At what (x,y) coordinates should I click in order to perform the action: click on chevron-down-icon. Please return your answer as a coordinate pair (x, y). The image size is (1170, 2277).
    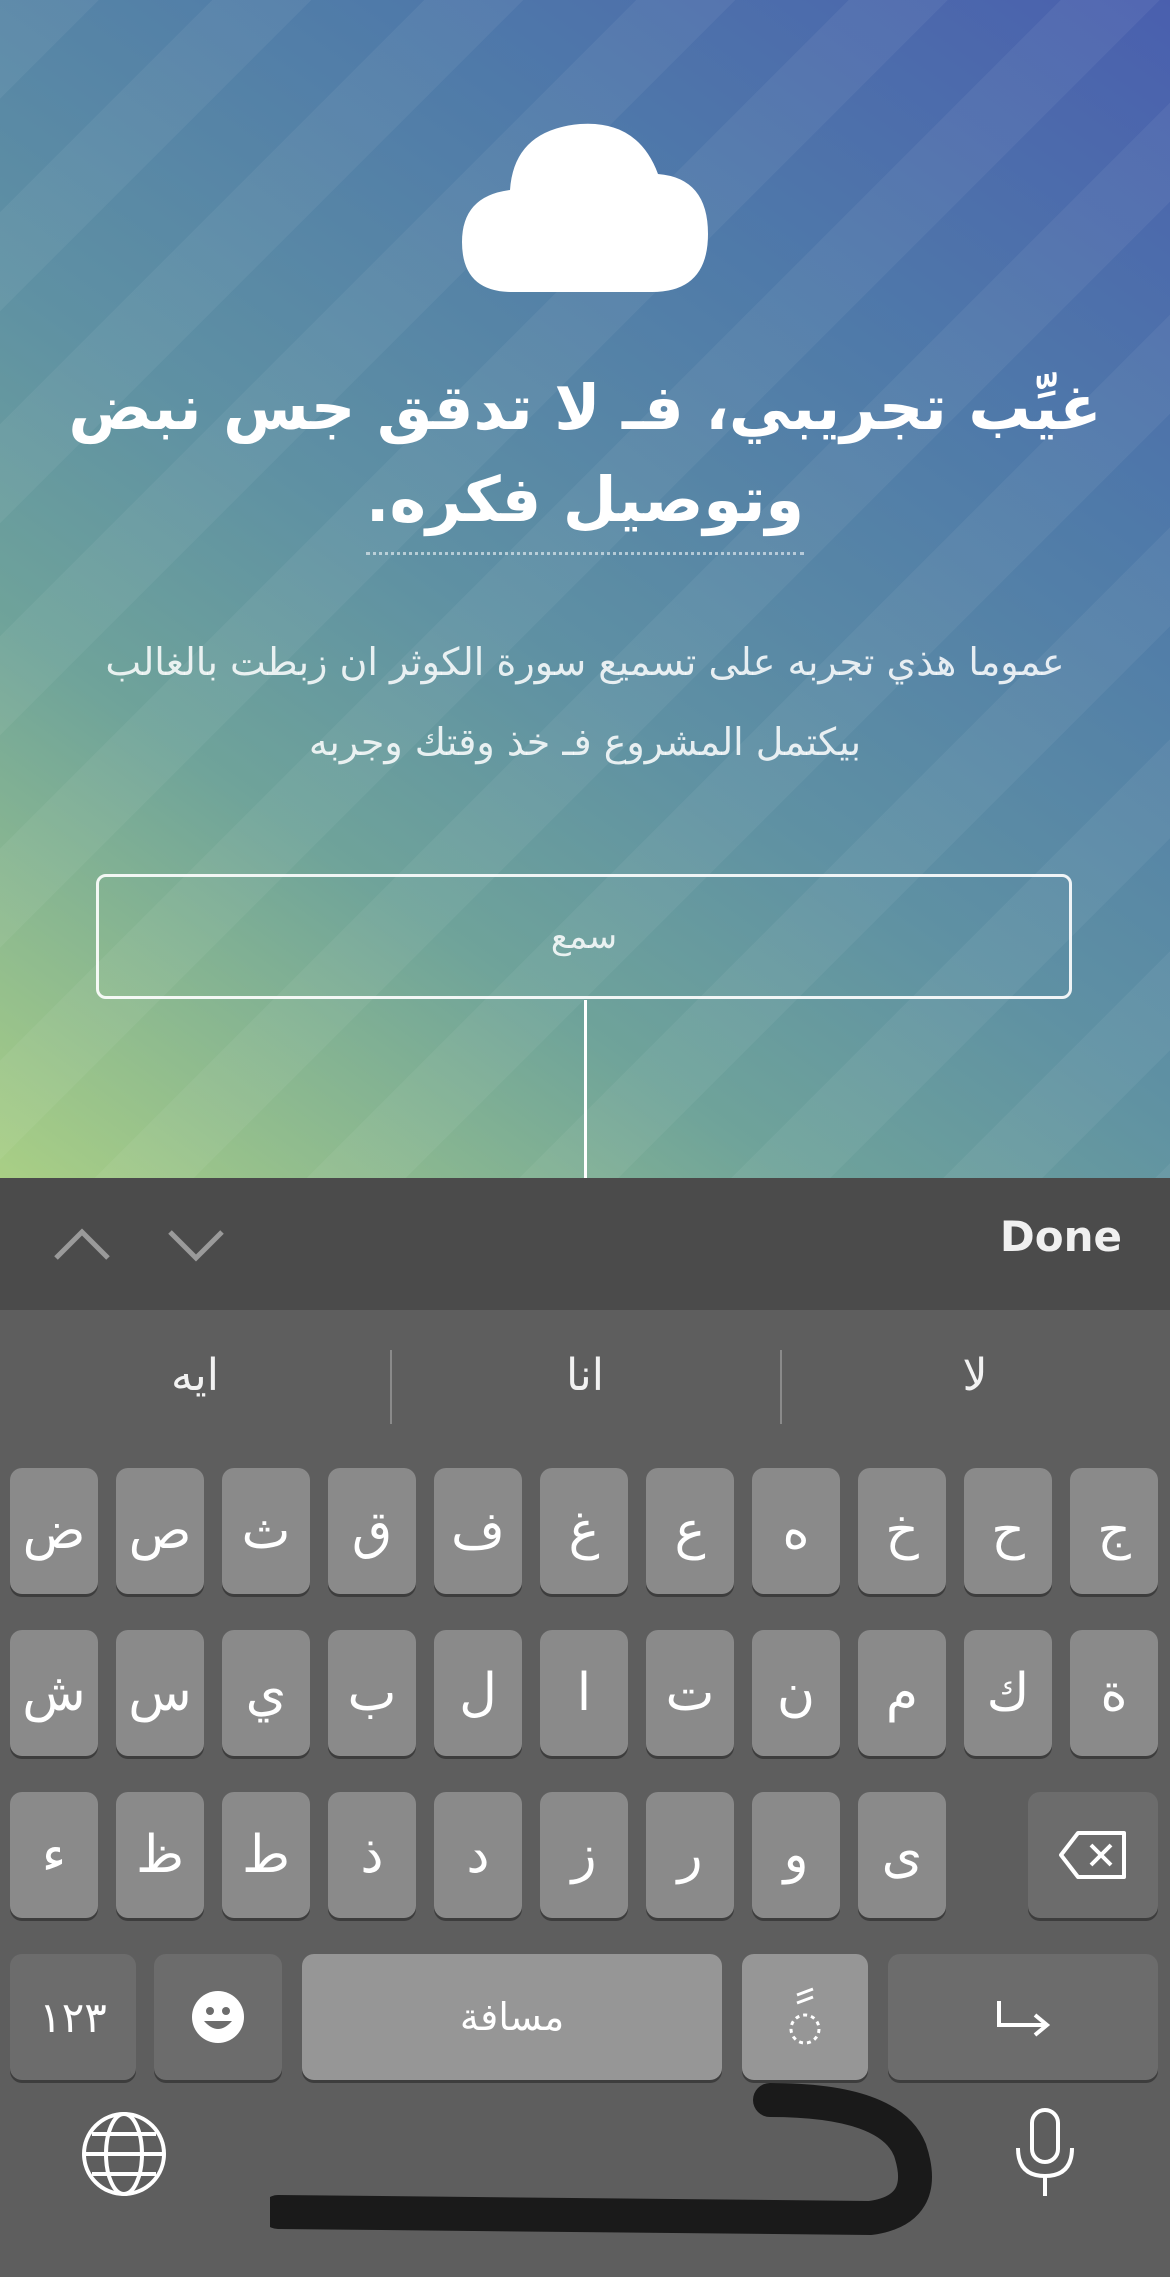
    Looking at the image, I should click on (196, 1244).